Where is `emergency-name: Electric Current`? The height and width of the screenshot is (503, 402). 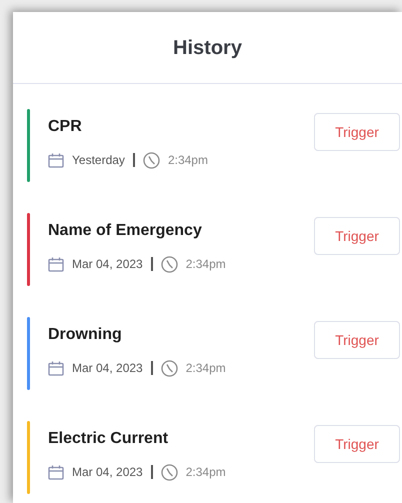 emergency-name: Electric Current is located at coordinates (109, 439).